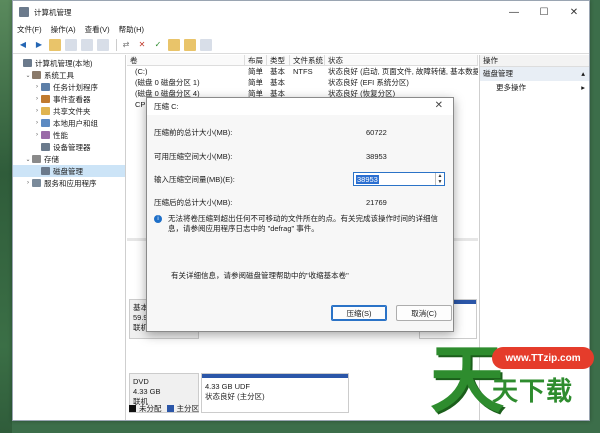  I want to click on field-value: 21769, so click(376, 202).